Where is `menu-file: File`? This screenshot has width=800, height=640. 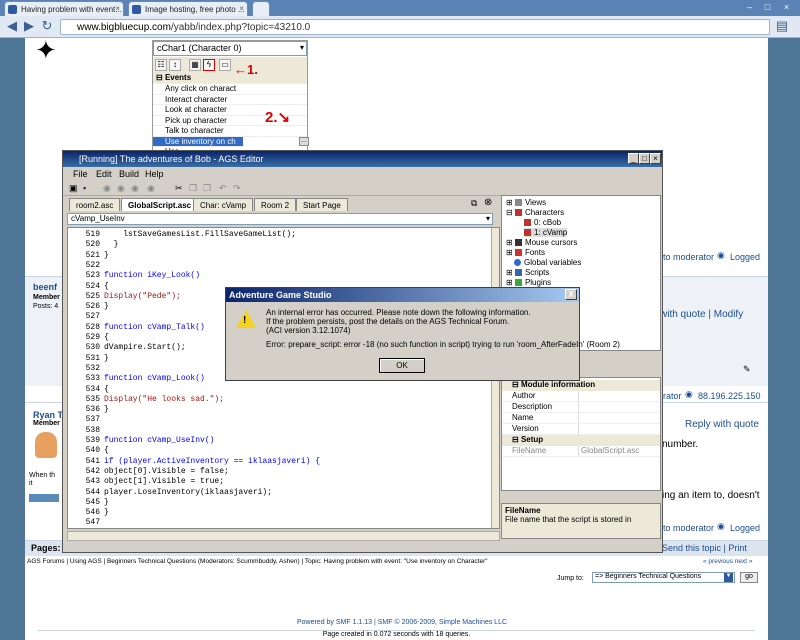 menu-file: File is located at coordinates (80, 174).